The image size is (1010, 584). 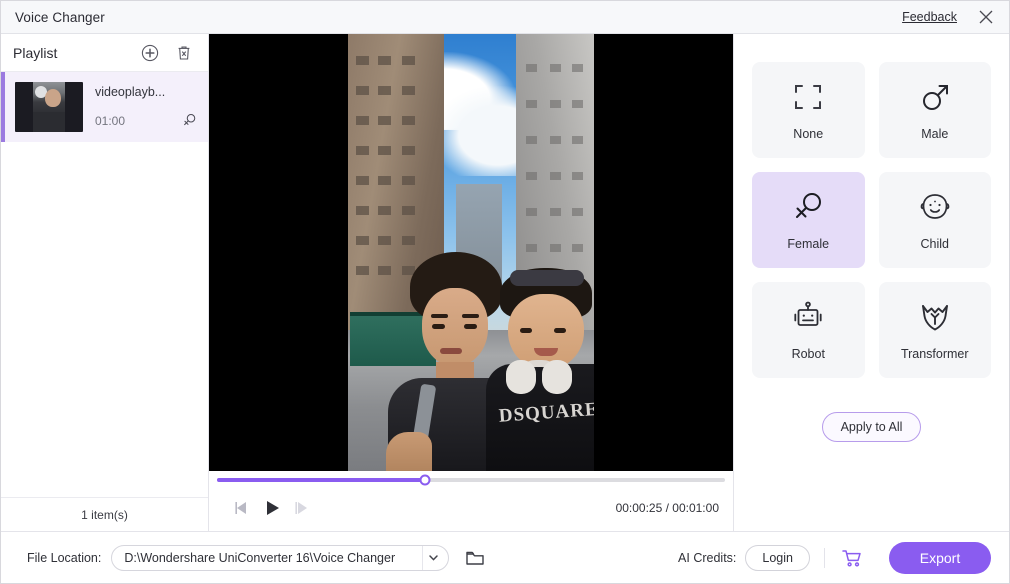 What do you see at coordinates (929, 17) in the screenshot?
I see `feedback-link: Feedback` at bounding box center [929, 17].